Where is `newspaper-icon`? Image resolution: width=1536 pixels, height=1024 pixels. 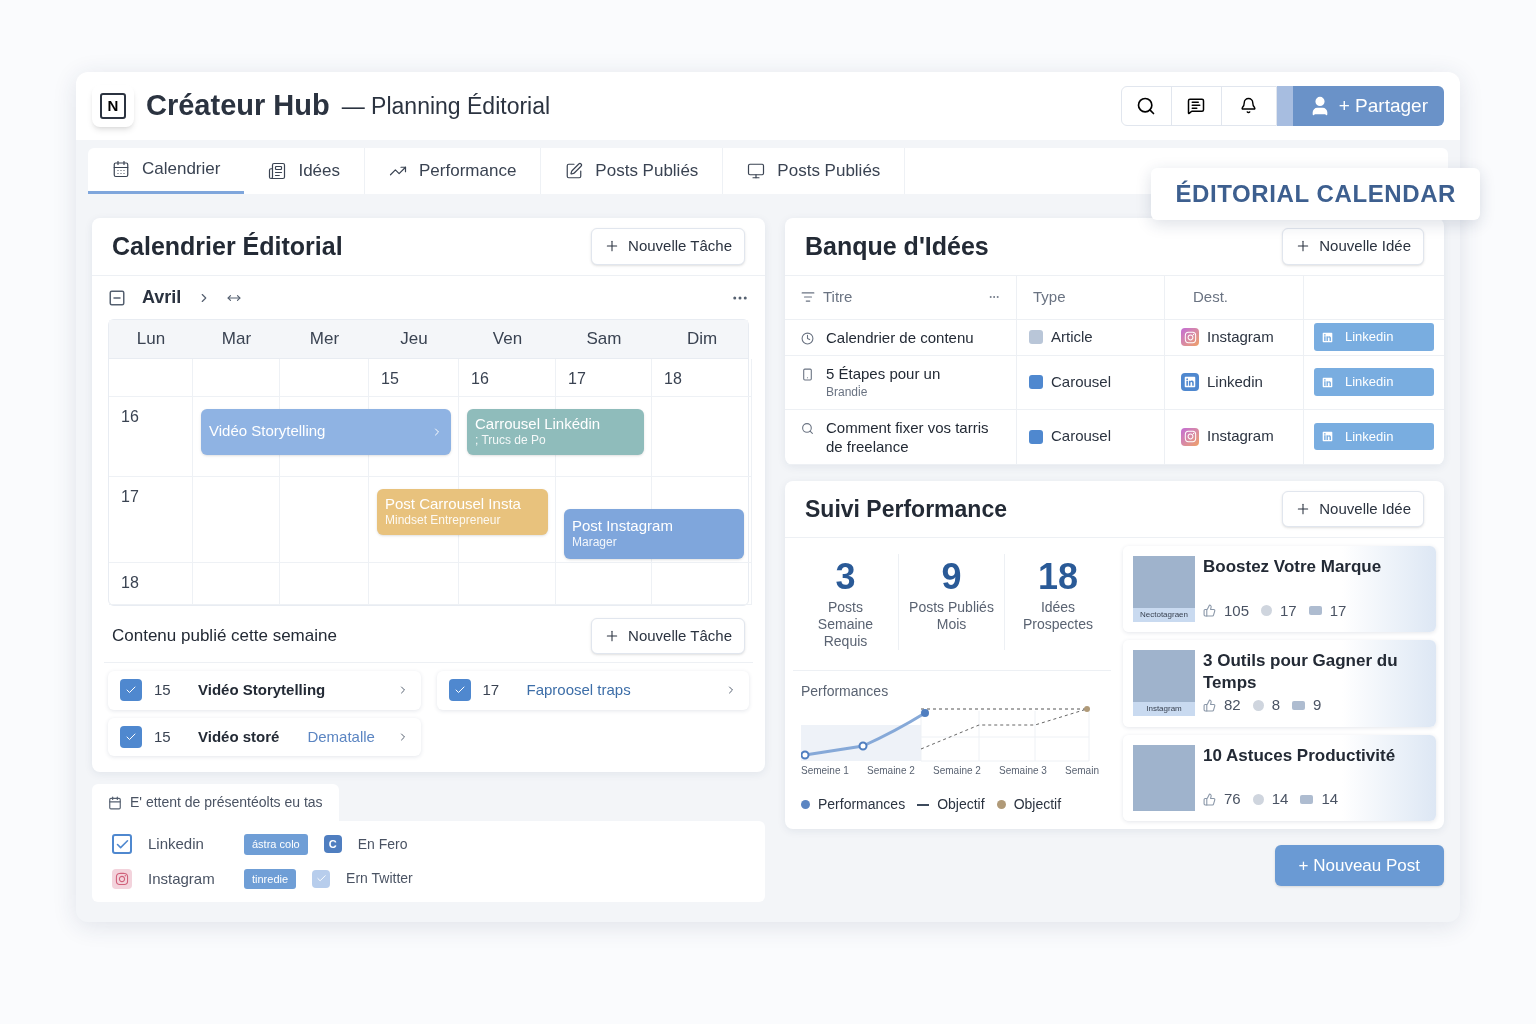
newspaper-icon is located at coordinates (277, 170).